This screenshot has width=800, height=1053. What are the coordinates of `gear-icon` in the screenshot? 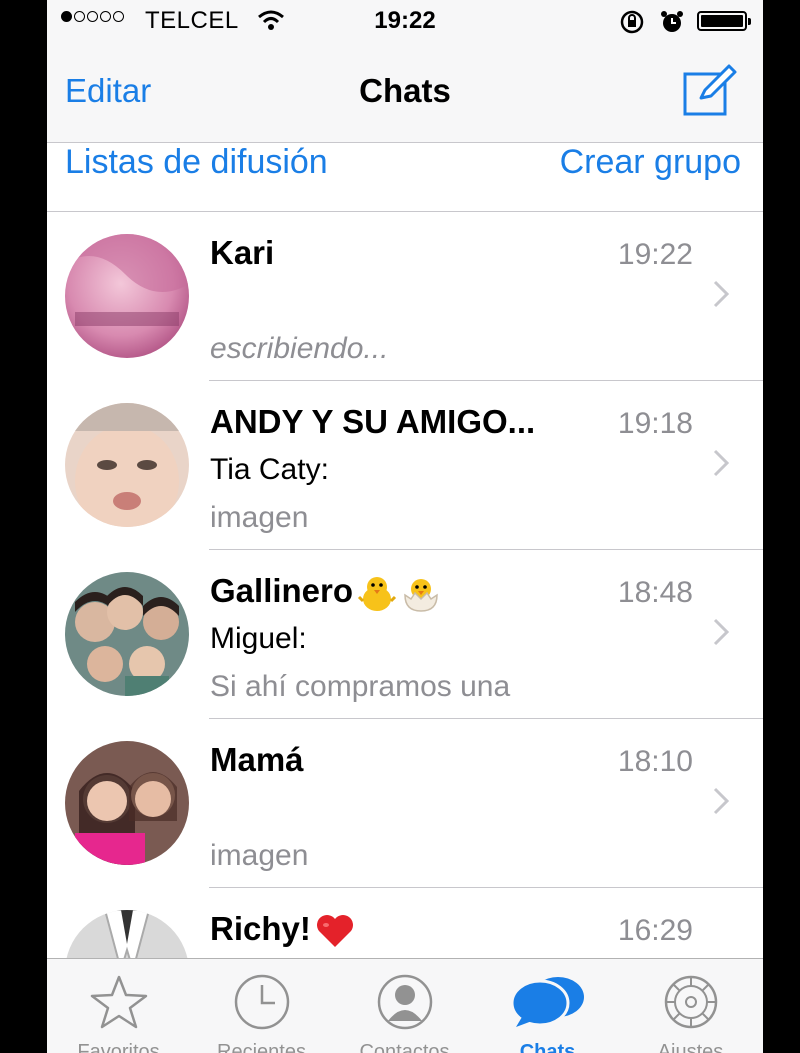 It's located at (690, 1002).